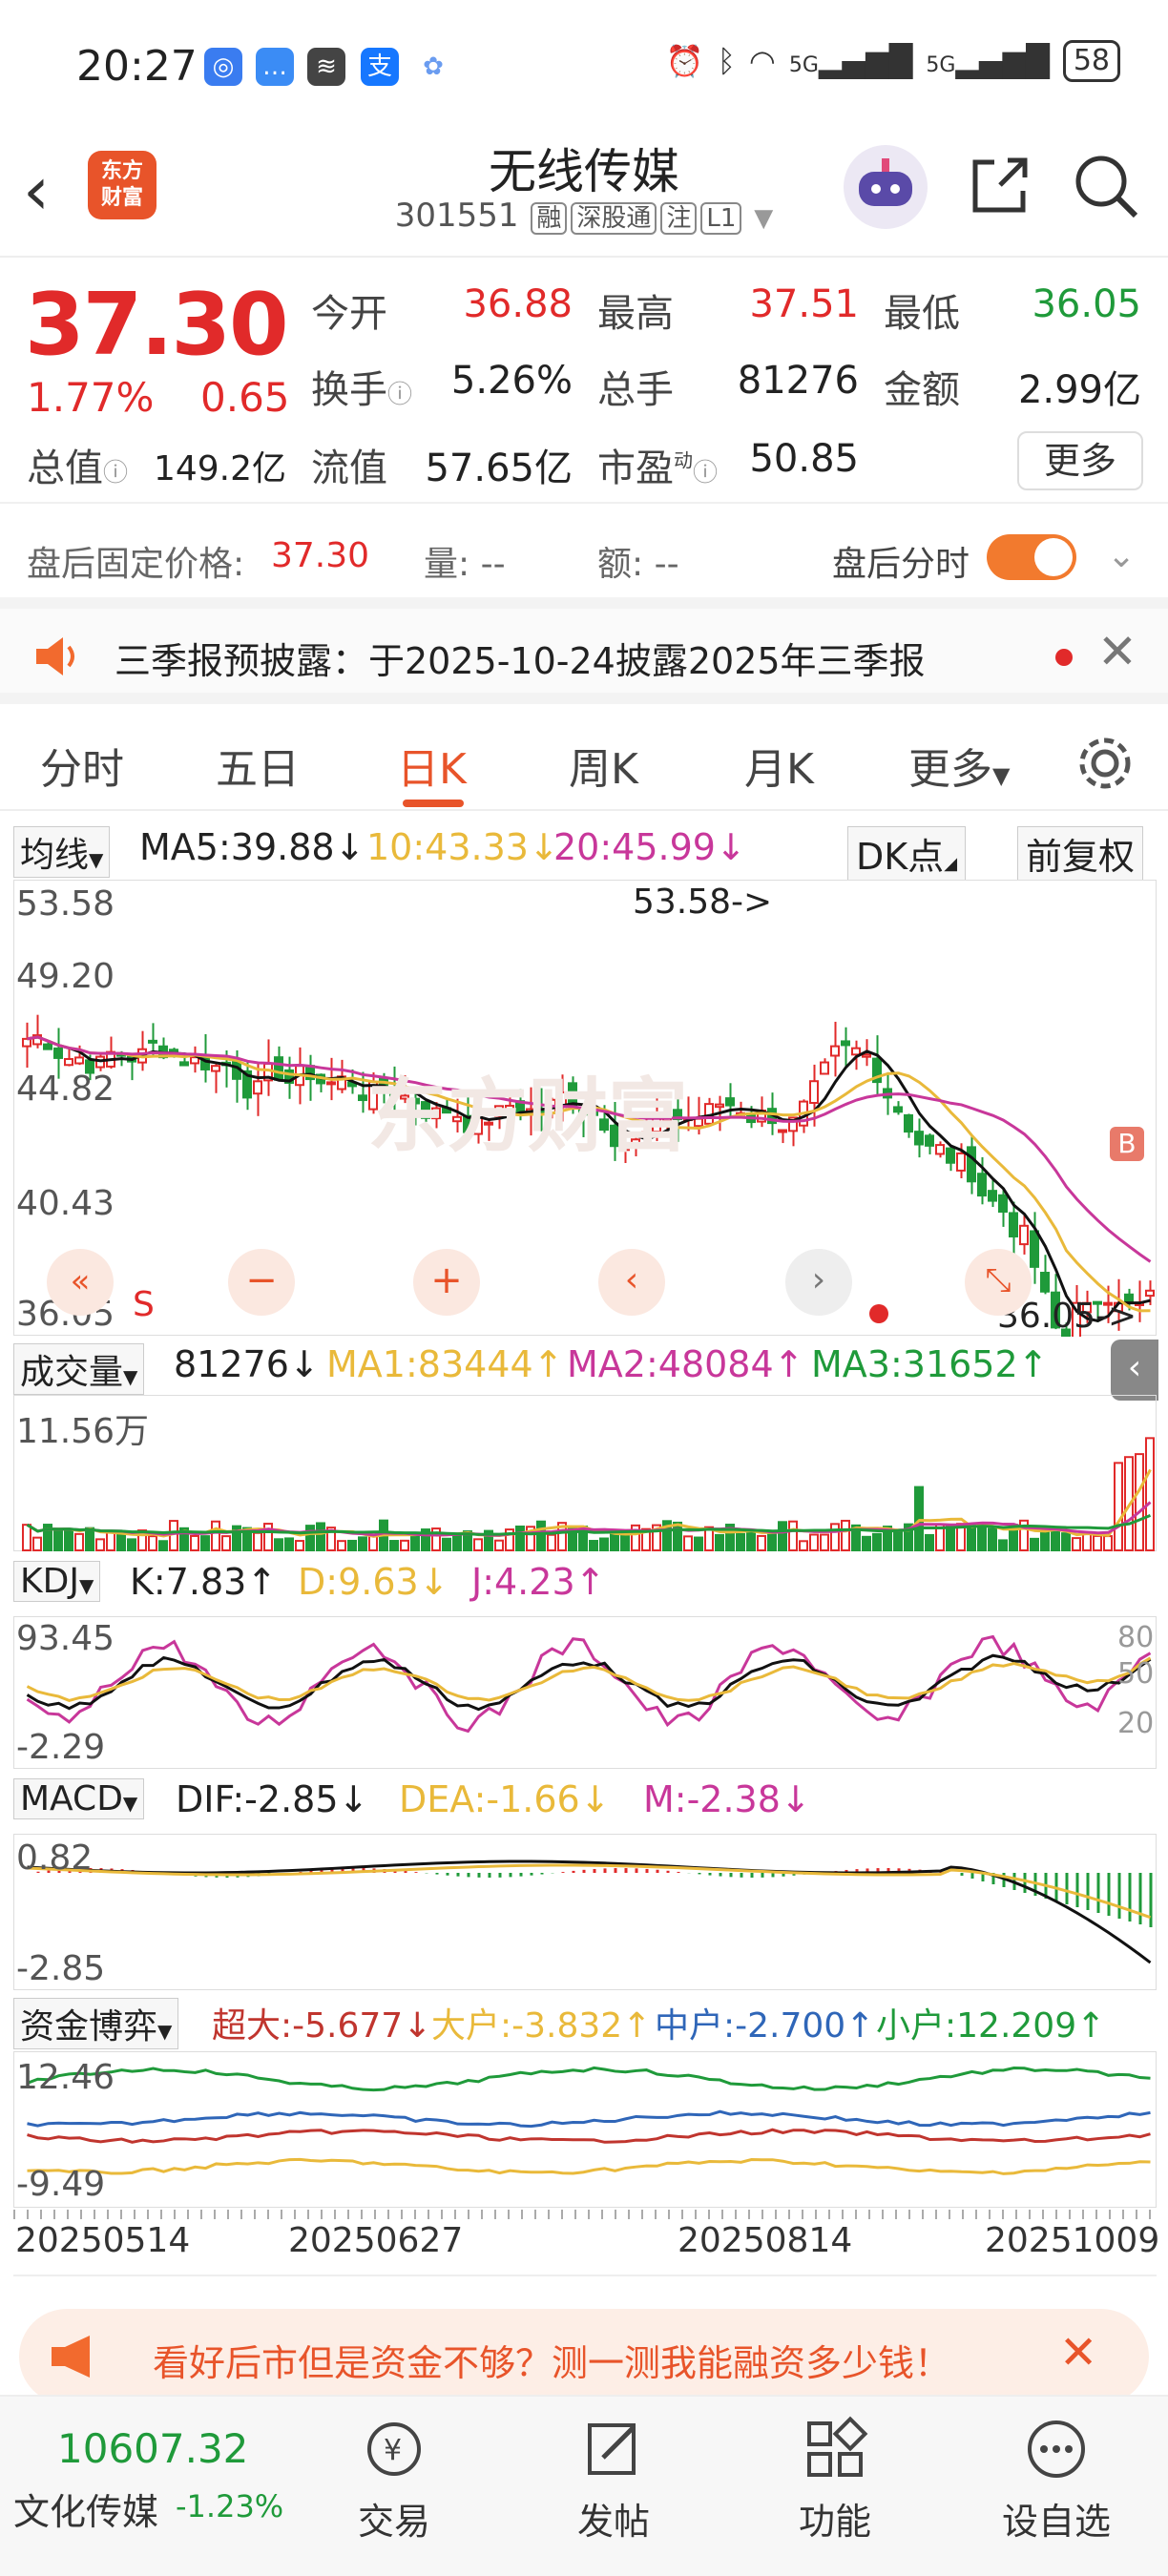 The image size is (1168, 2576). I want to click on zoom-in-icon: +, so click(446, 1282).